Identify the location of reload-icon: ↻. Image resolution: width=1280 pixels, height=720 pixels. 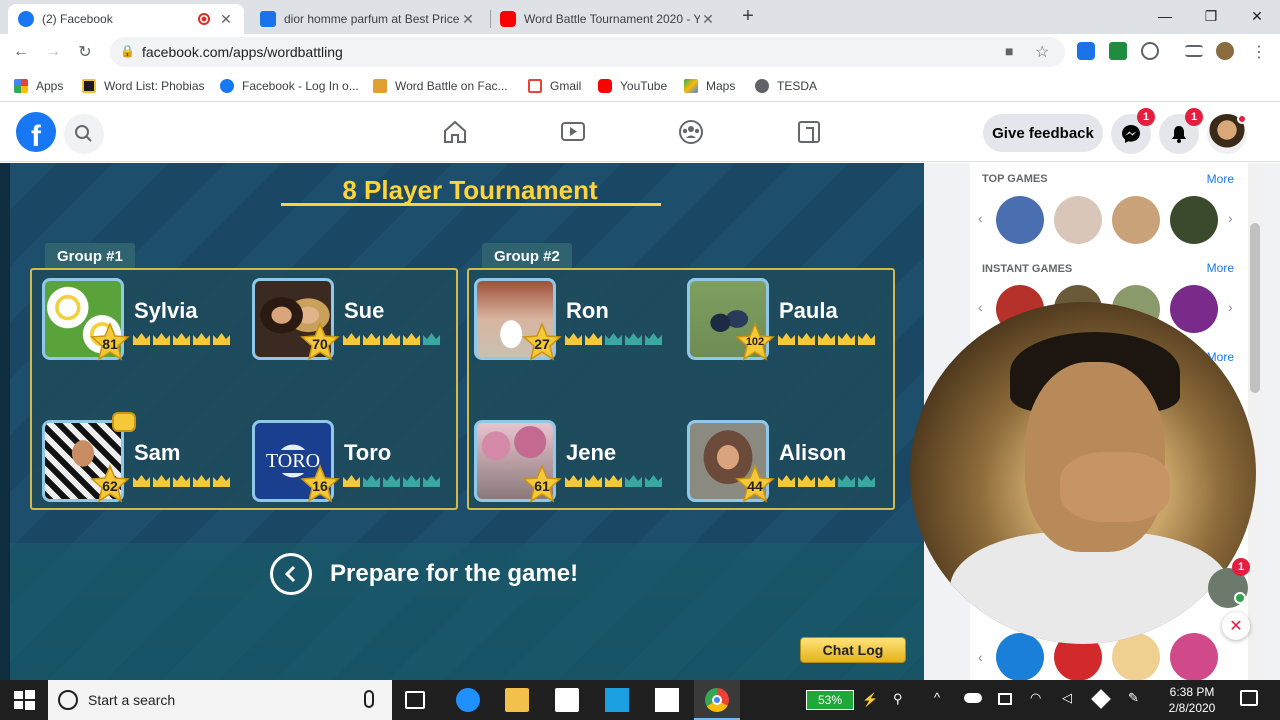
(85, 52).